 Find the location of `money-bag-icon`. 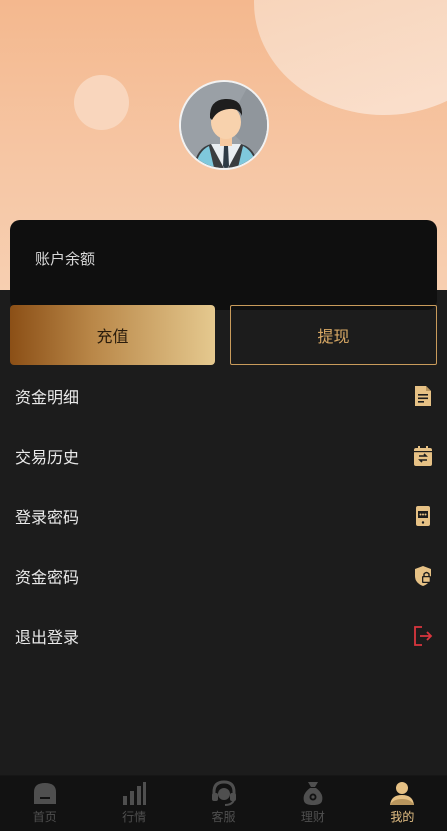

money-bag-icon is located at coordinates (313, 793).